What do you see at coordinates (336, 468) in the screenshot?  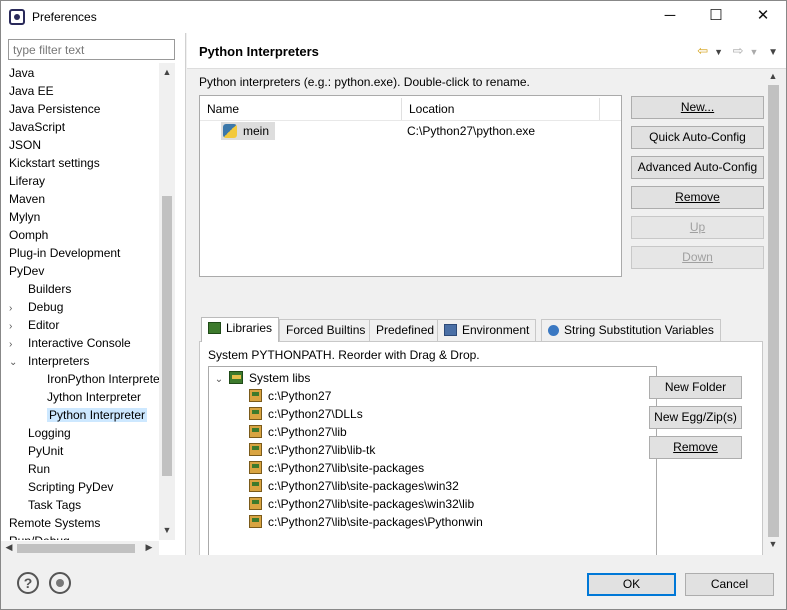 I see `library-path-item: c:\Python27\lib\site-packages` at bounding box center [336, 468].